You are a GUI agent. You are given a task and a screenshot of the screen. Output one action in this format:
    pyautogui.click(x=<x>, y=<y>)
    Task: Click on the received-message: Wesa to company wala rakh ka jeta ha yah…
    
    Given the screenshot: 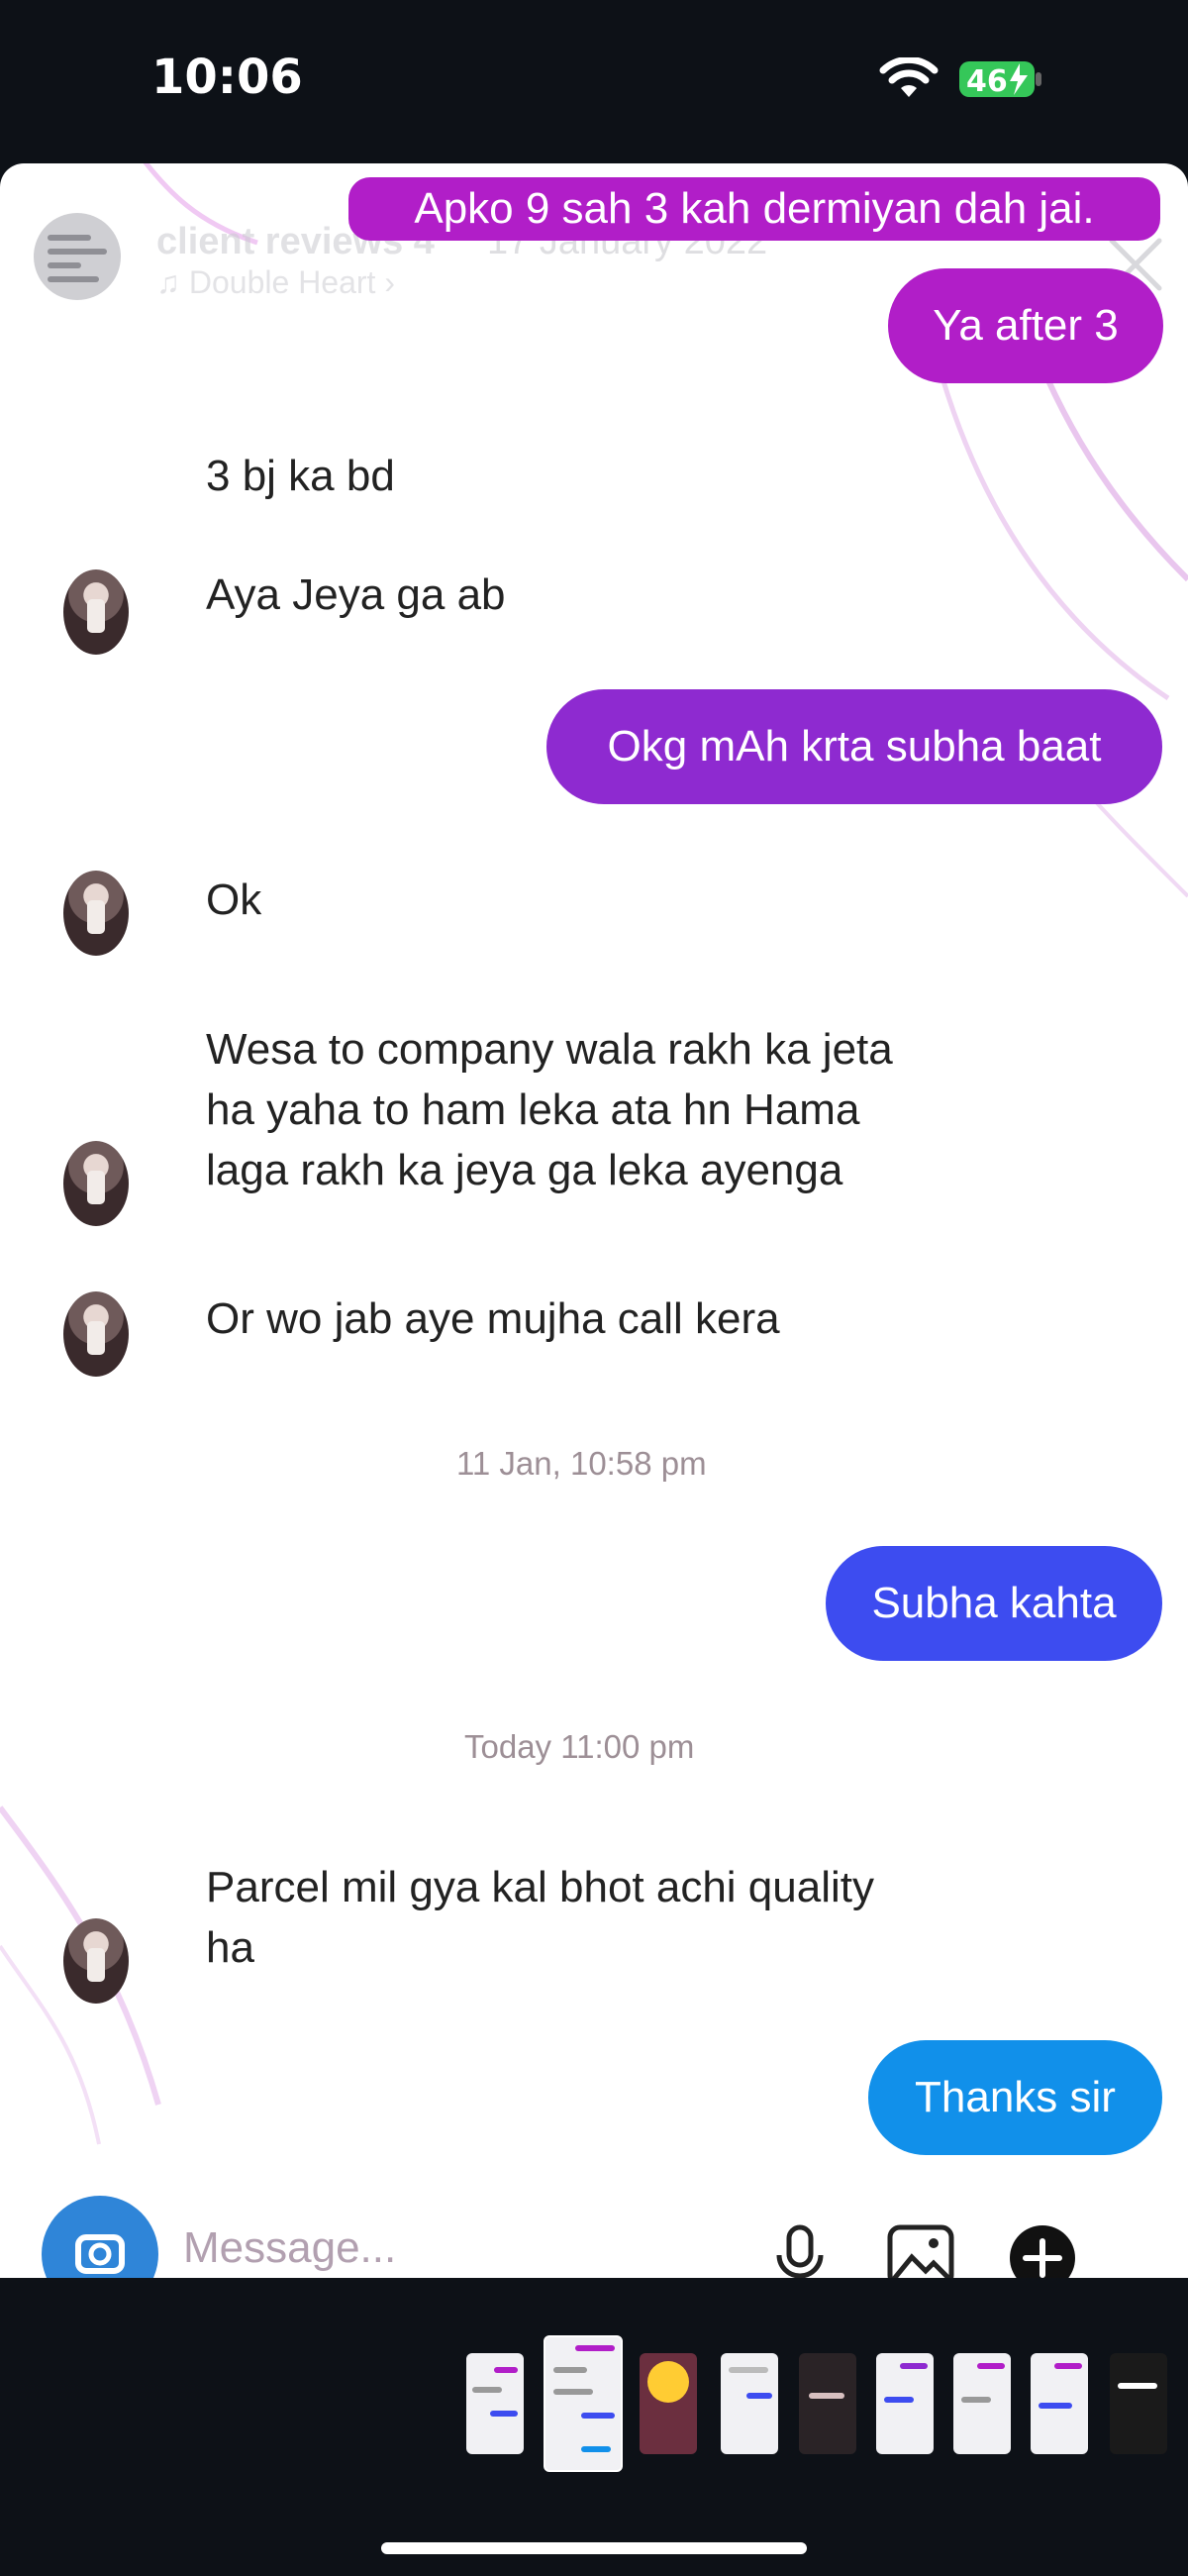 What is the action you would take?
    pyautogui.click(x=549, y=1109)
    